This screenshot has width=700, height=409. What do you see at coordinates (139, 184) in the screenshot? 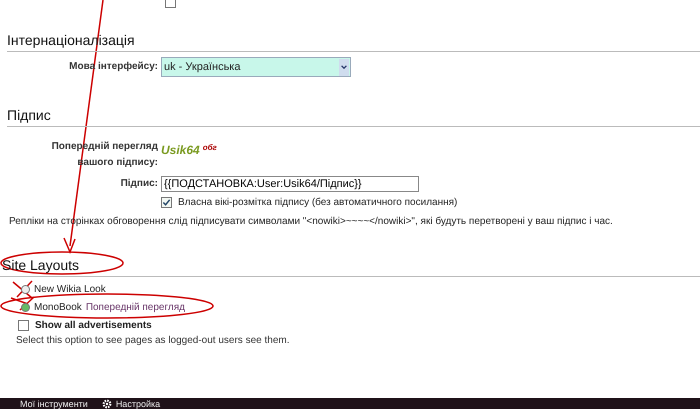
I see `field-label: Підпис:` at bounding box center [139, 184].